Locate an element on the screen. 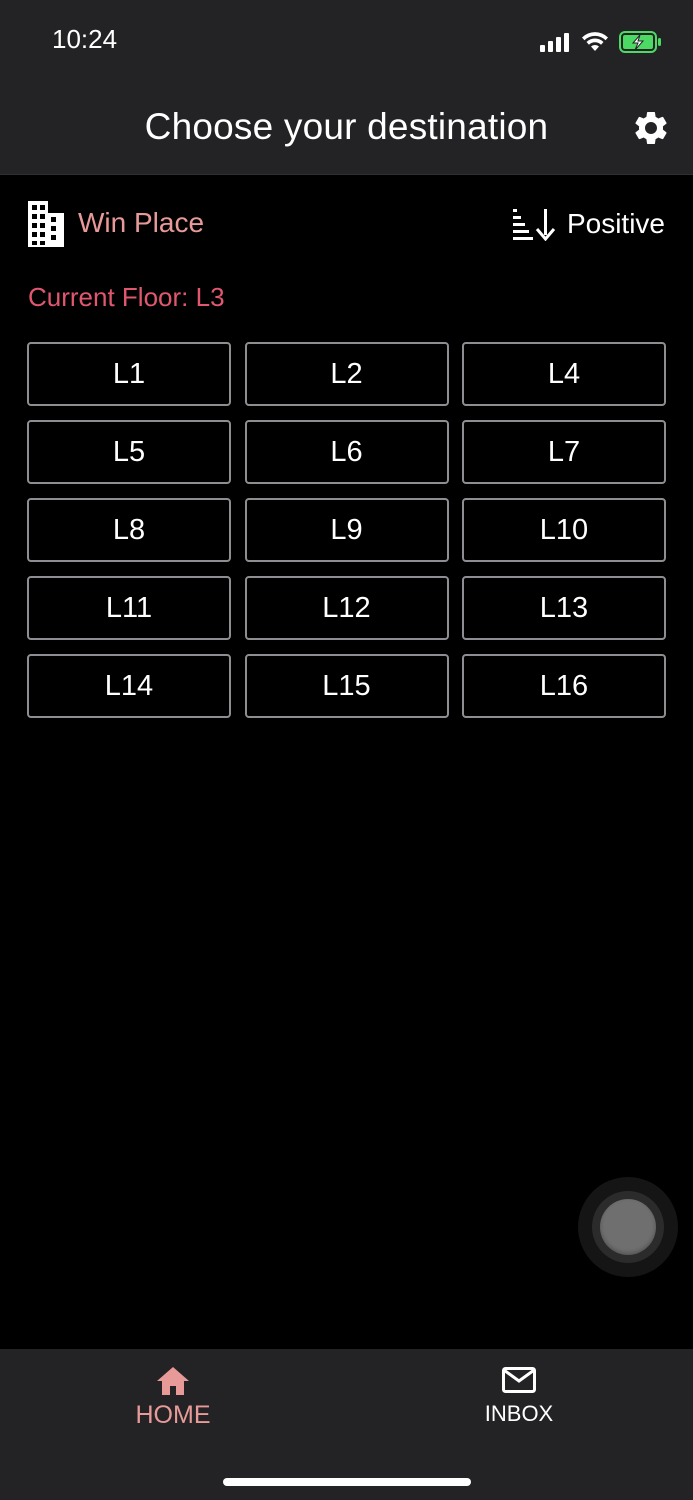 The image size is (693, 1500). assistive-touch-halo is located at coordinates (628, 1227).